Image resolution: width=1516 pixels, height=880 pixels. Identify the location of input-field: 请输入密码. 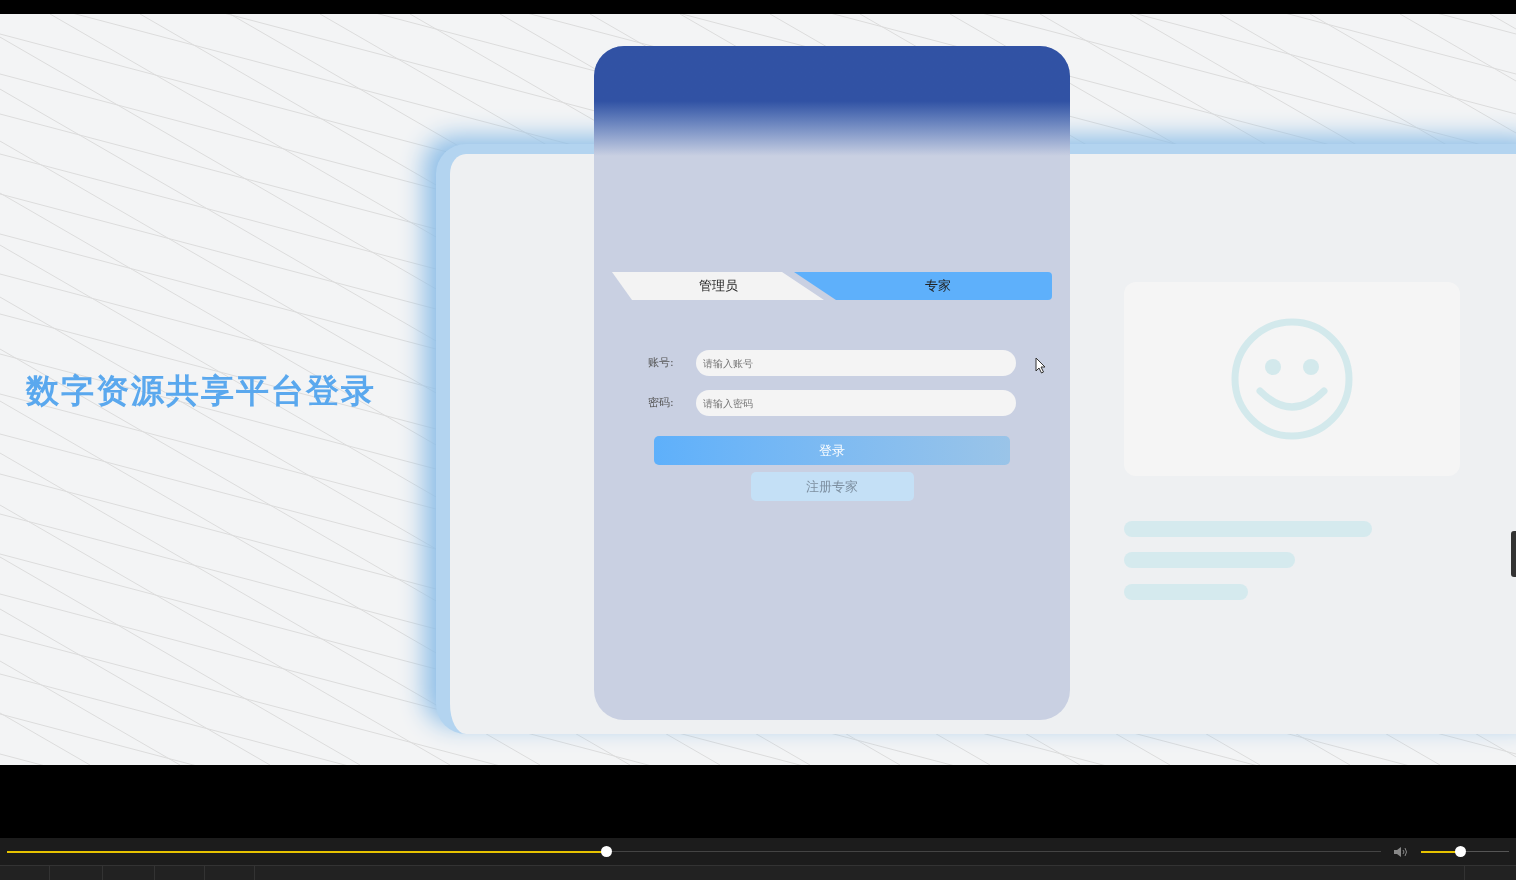
(855, 403).